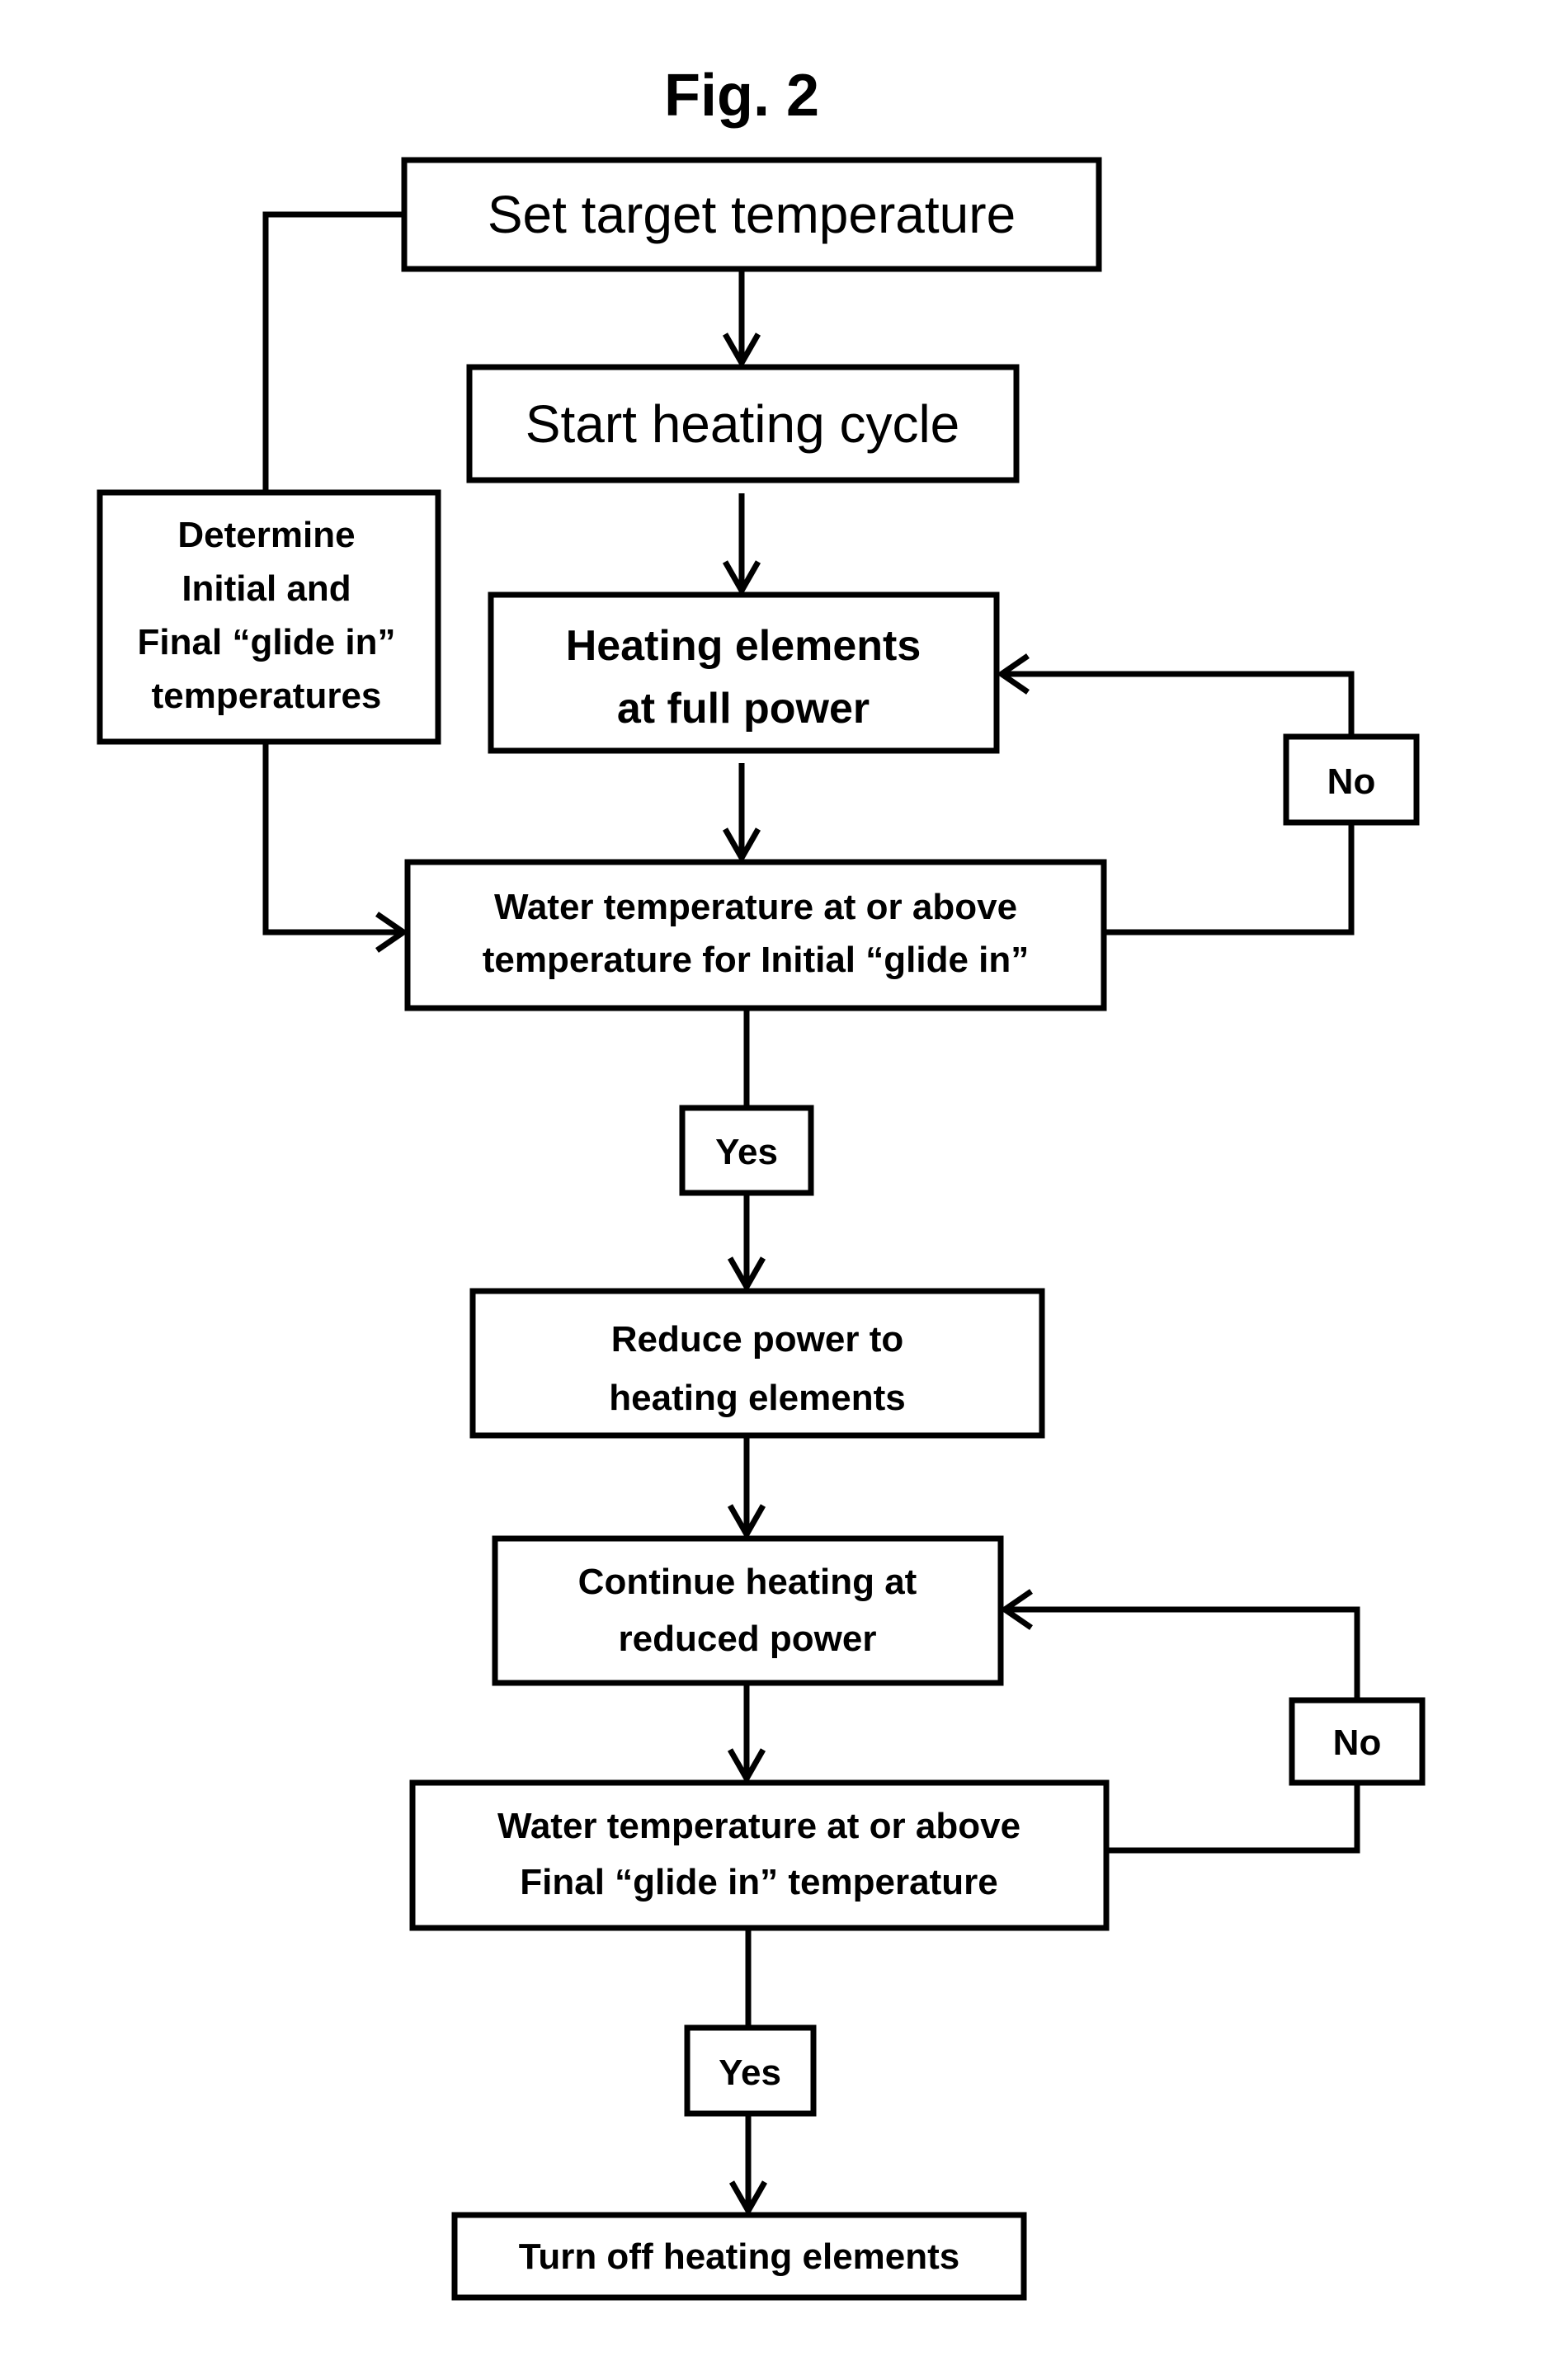 The image size is (1546, 2380). Describe the element at coordinates (757, 1398) in the screenshot. I see `node-text: heating elements` at that location.